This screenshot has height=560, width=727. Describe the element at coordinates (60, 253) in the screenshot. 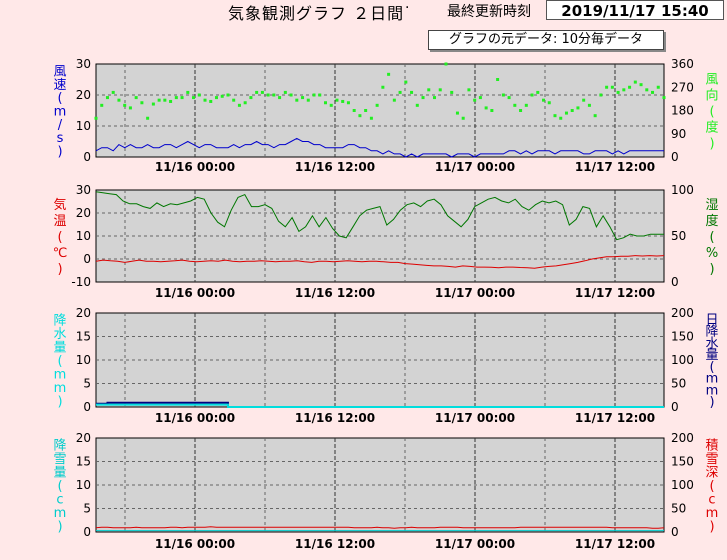

I see `left-axis-label-char: ℃` at that location.